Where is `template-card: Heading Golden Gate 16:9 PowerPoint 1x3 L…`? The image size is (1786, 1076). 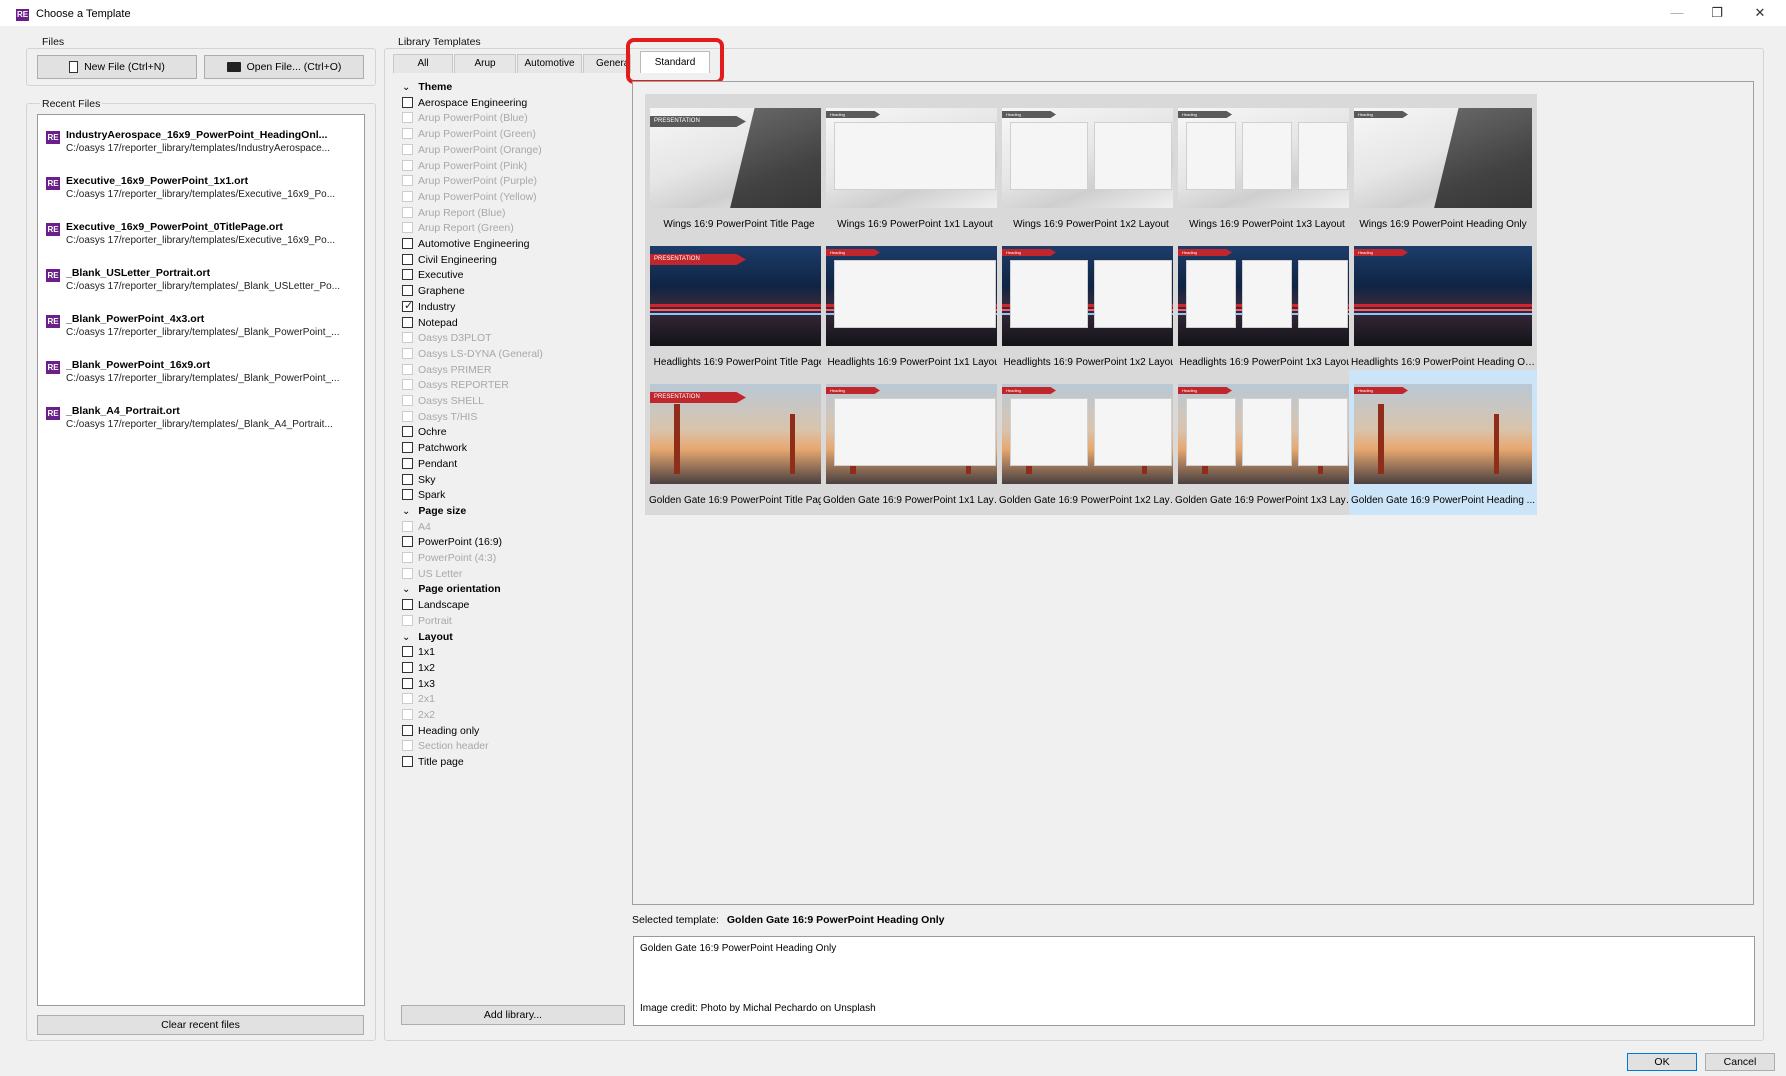 template-card: Heading Golden Gate 16:9 PowerPoint 1x3 L… is located at coordinates (1267, 442).